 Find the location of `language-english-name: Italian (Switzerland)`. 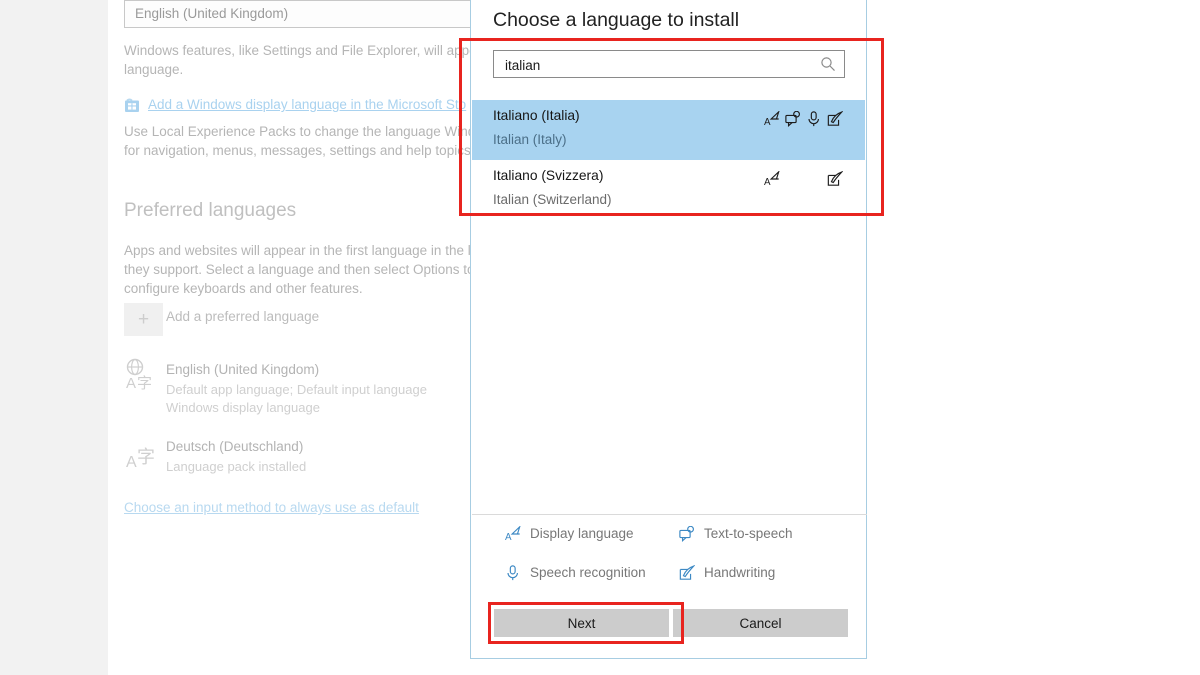

language-english-name: Italian (Switzerland) is located at coordinates (552, 199).